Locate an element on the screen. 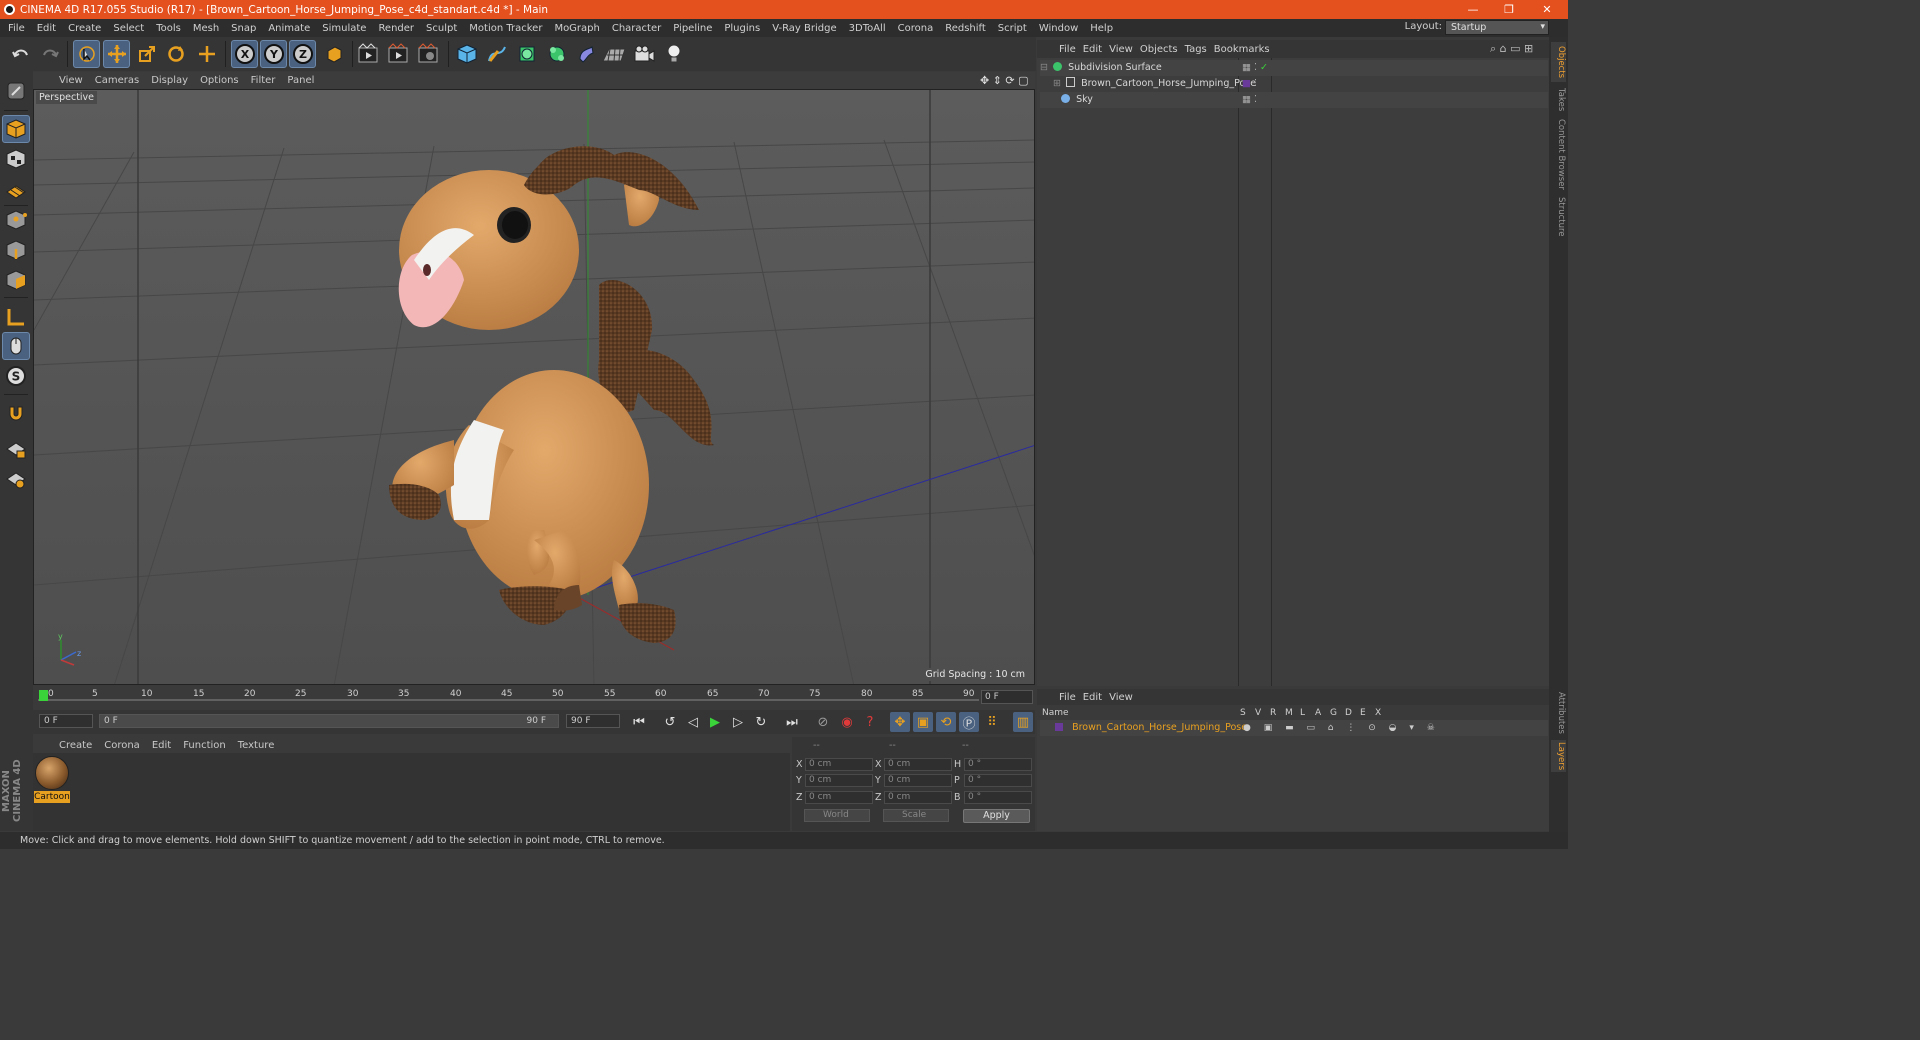  coordinate-system-icon is located at coordinates (333, 54).